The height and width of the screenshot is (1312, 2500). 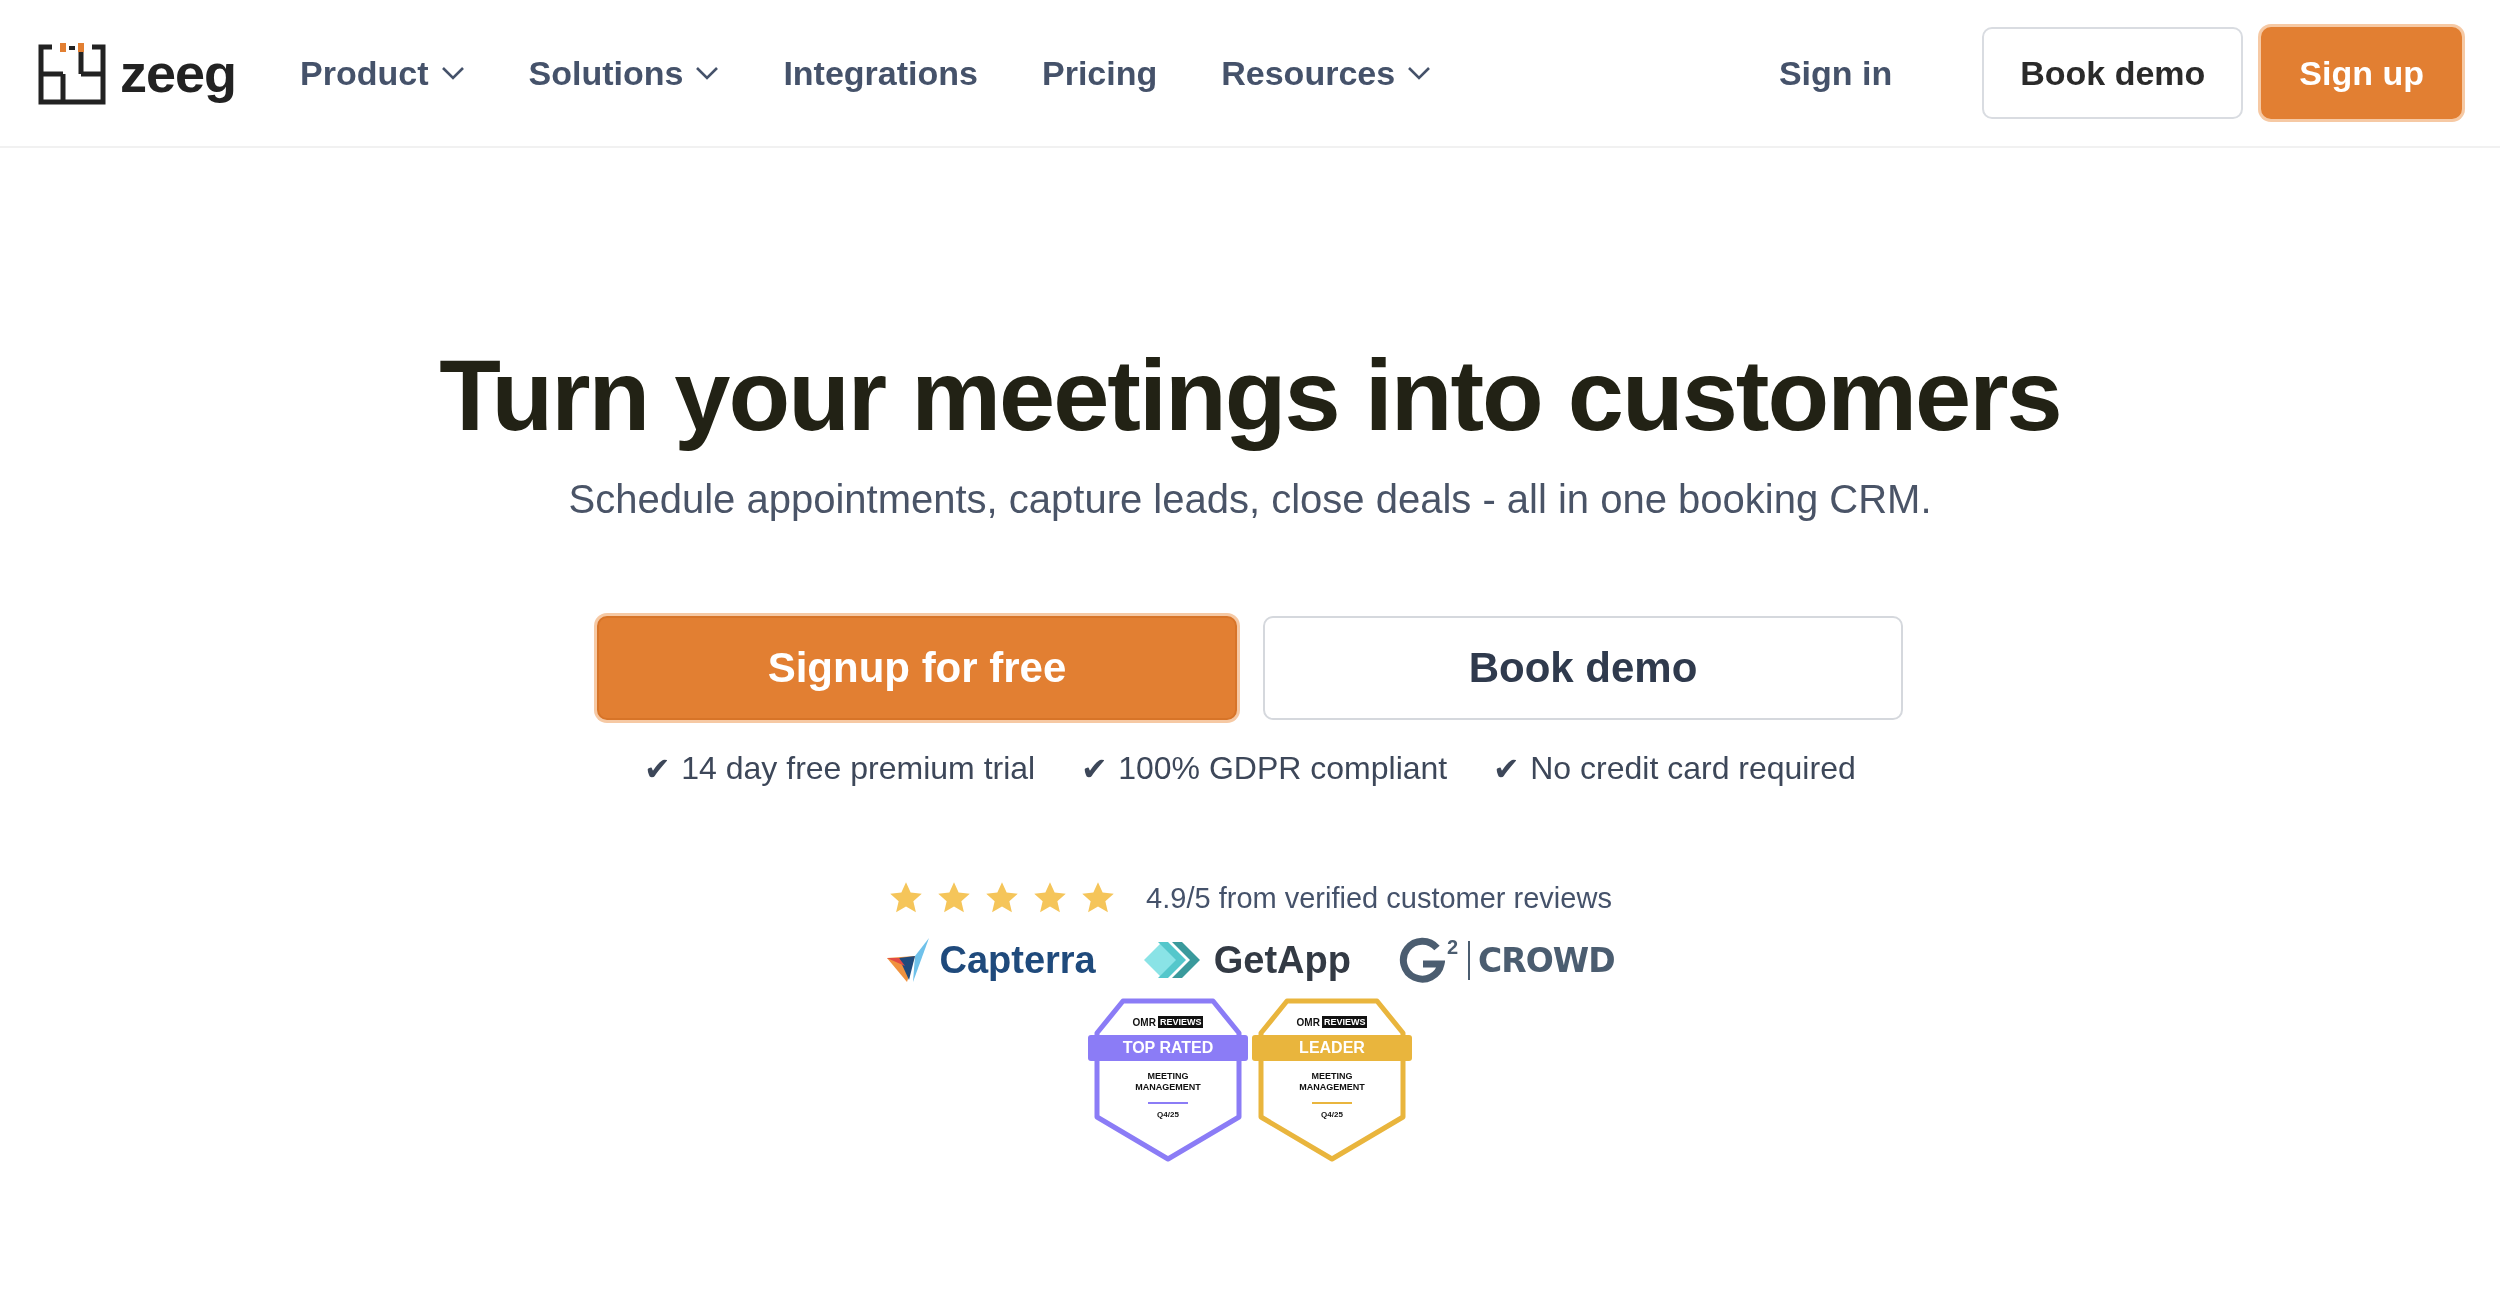 I want to click on badge-ribbon: LEADER, so click(x=1332, y=1048).